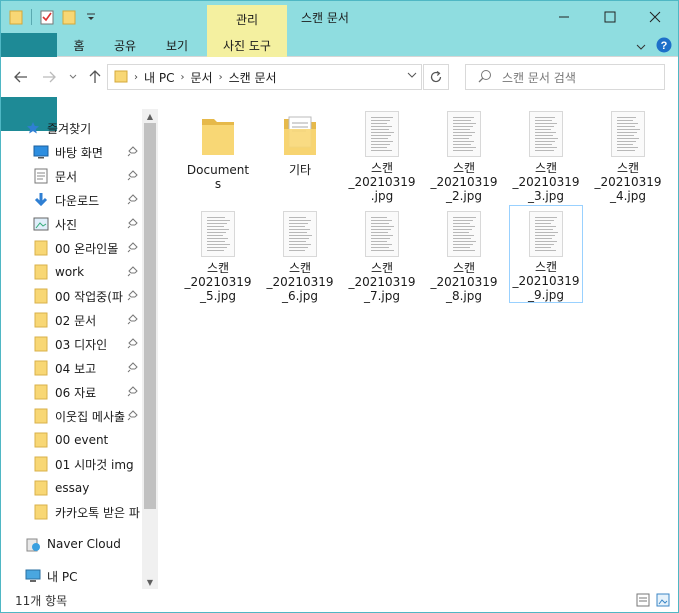 Image resolution: width=679 pixels, height=613 pixels. What do you see at coordinates (382, 282) in the screenshot?
I see `file-name: 스캔 _20210319 _7.jpg` at bounding box center [382, 282].